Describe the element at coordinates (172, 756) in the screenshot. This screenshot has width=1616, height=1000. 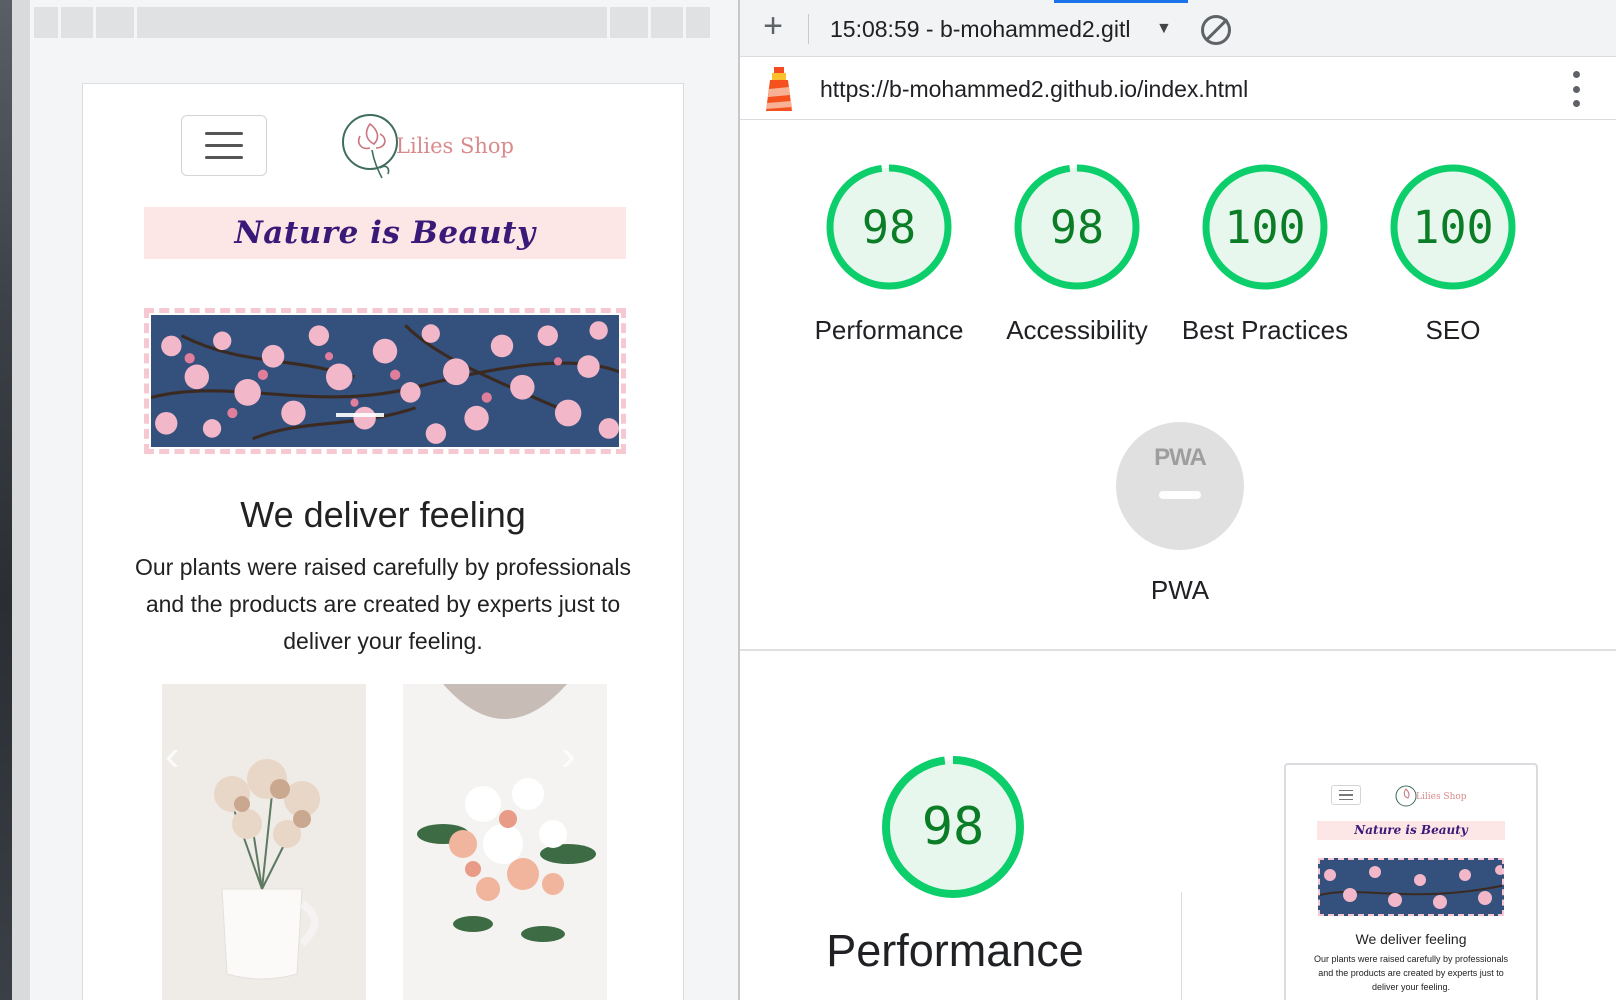
I see `carousel-prev-icon: ‹` at that location.